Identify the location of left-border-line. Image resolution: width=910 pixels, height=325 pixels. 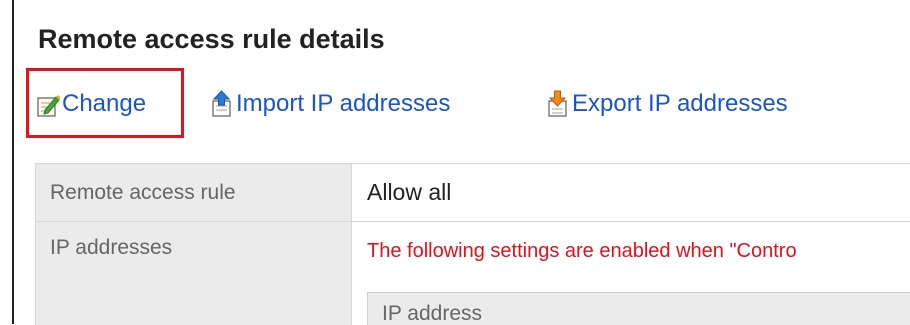
(13, 162).